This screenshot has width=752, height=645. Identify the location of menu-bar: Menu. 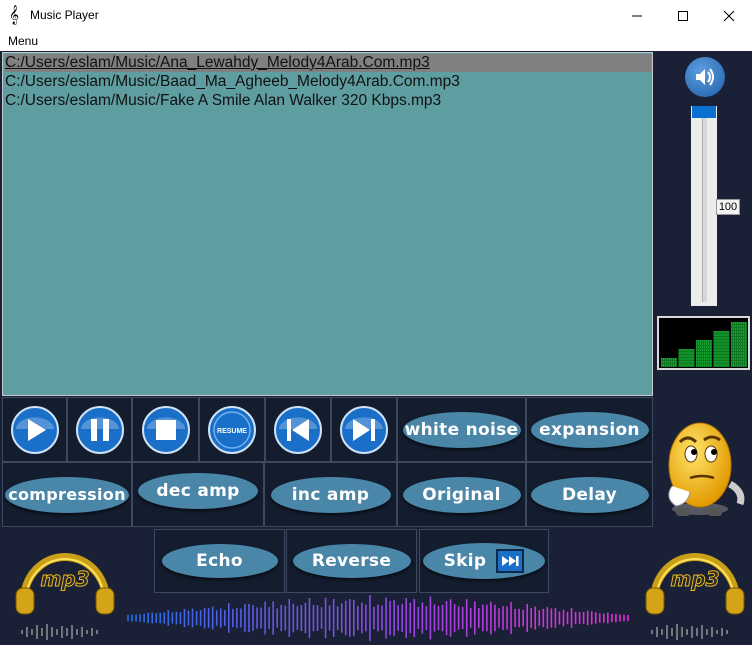
(376, 41).